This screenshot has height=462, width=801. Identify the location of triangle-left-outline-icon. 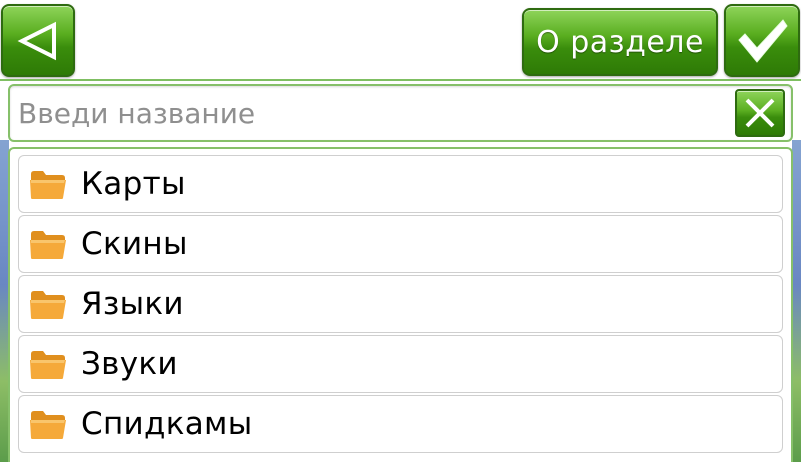
(36, 40).